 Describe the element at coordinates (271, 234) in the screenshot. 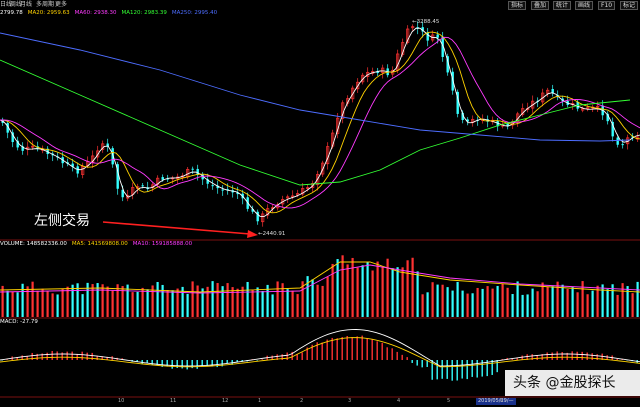

I see `low-price-label: ←2440.91` at that location.